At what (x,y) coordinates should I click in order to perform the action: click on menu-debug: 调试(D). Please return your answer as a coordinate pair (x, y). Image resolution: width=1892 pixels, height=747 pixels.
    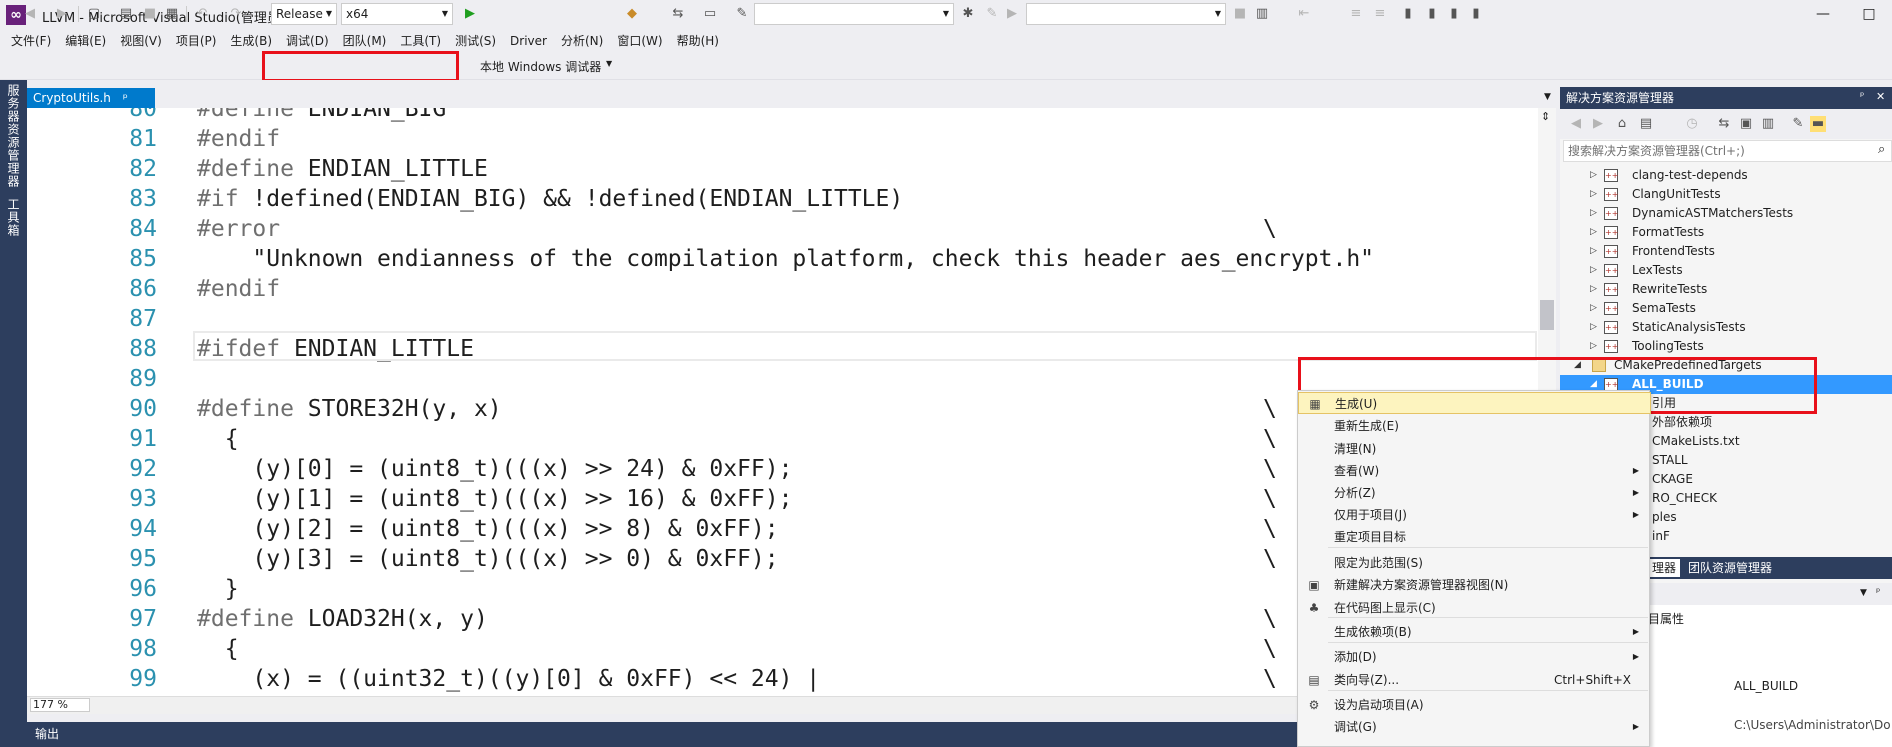
    Looking at the image, I should click on (307, 41).